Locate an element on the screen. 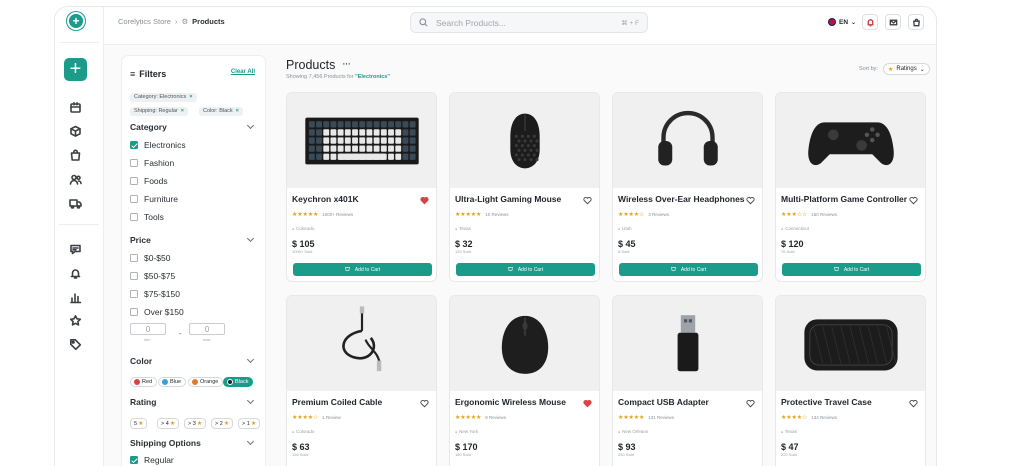 The width and height of the screenshot is (1026, 466). price-max-input: 0 is located at coordinates (207, 329).